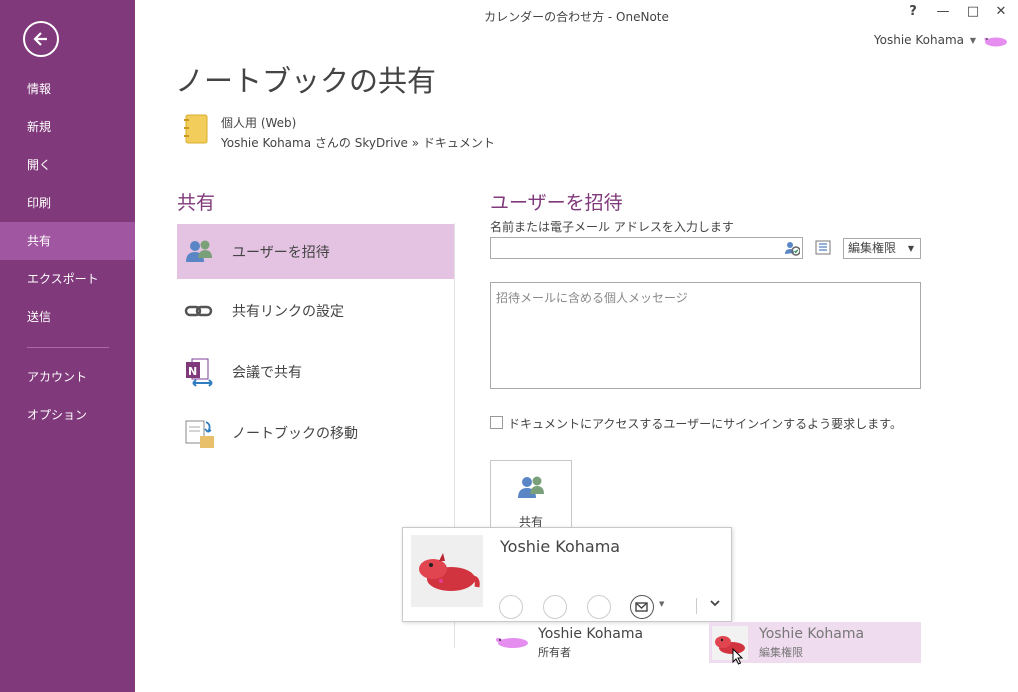  I want to click on share-button: 共有, so click(531, 497).